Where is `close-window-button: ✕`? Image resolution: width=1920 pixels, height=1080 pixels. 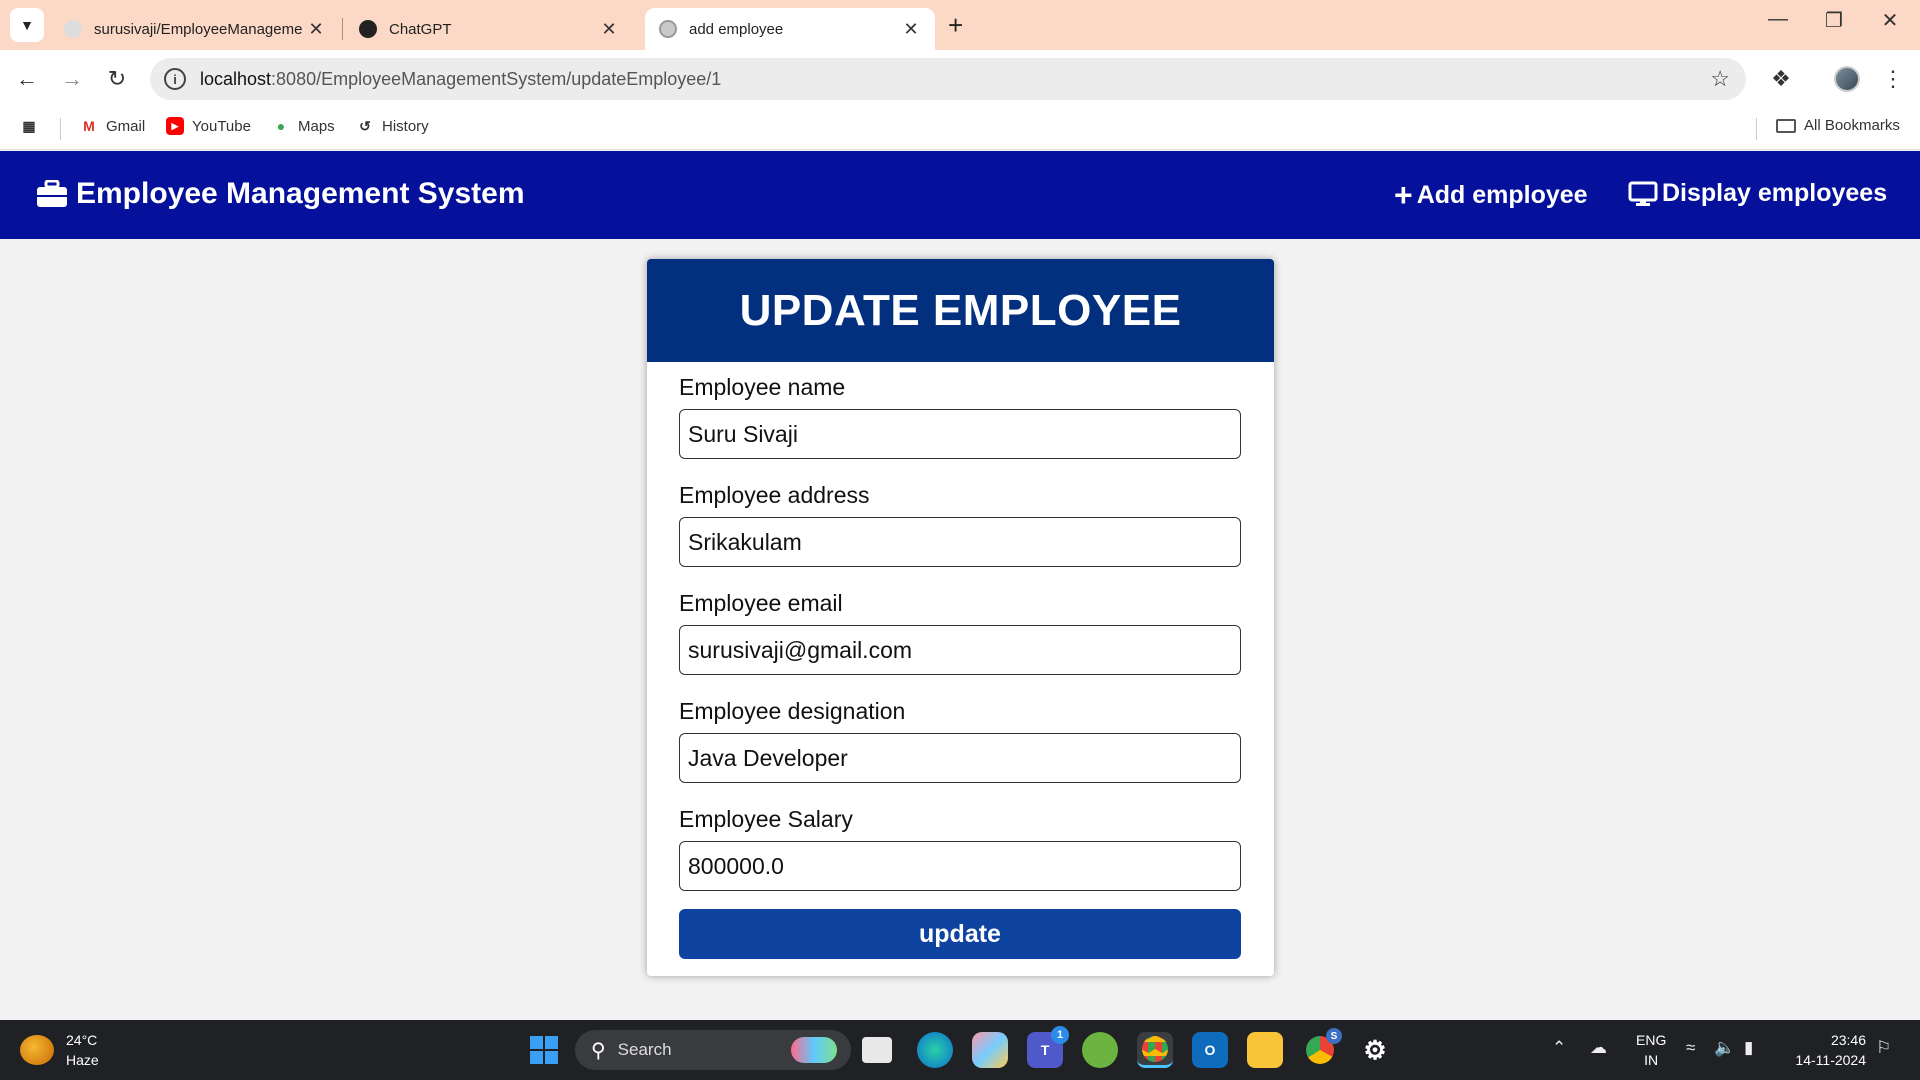
close-window-button: ✕ is located at coordinates (1890, 20).